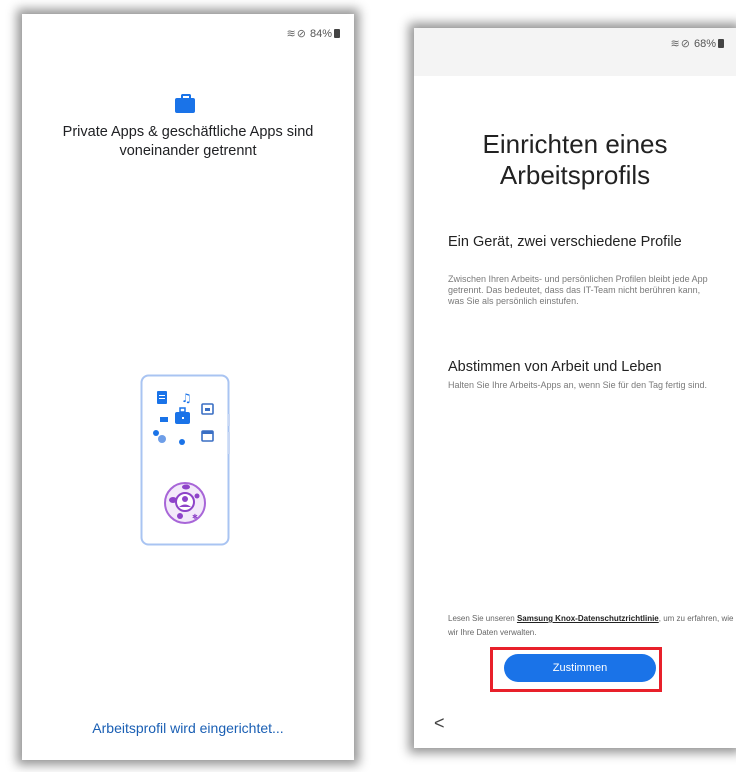 This screenshot has height=772, width=736. What do you see at coordinates (481, 618) in the screenshot?
I see `privacy-prefix: Lesen Sie unseren` at bounding box center [481, 618].